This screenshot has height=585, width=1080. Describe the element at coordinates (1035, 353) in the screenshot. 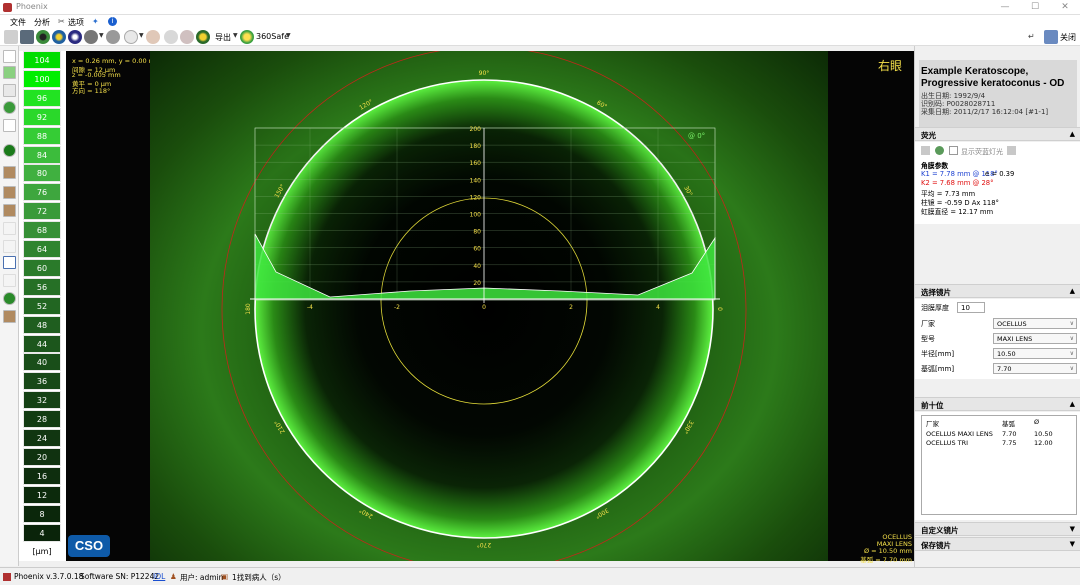

I see `radius-select: 10.50 ∨` at that location.